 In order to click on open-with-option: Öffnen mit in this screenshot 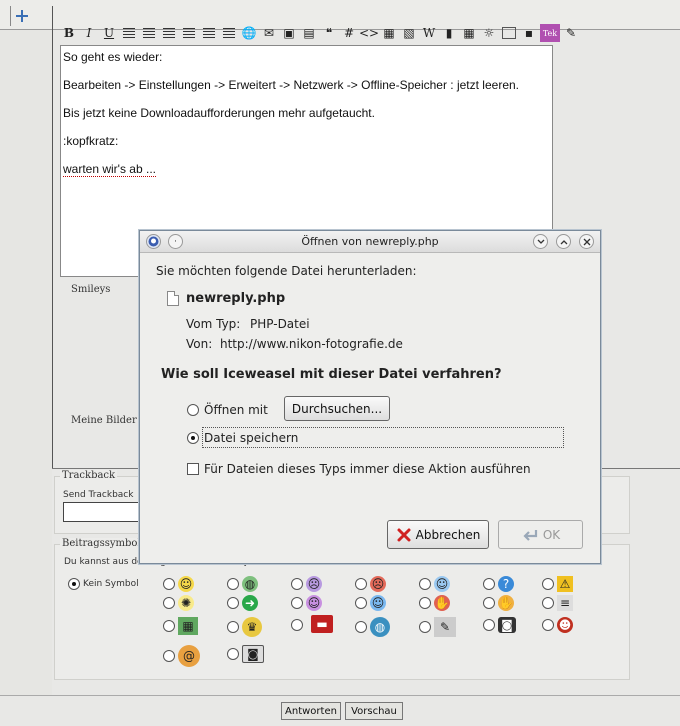, I will do `click(227, 410)`.